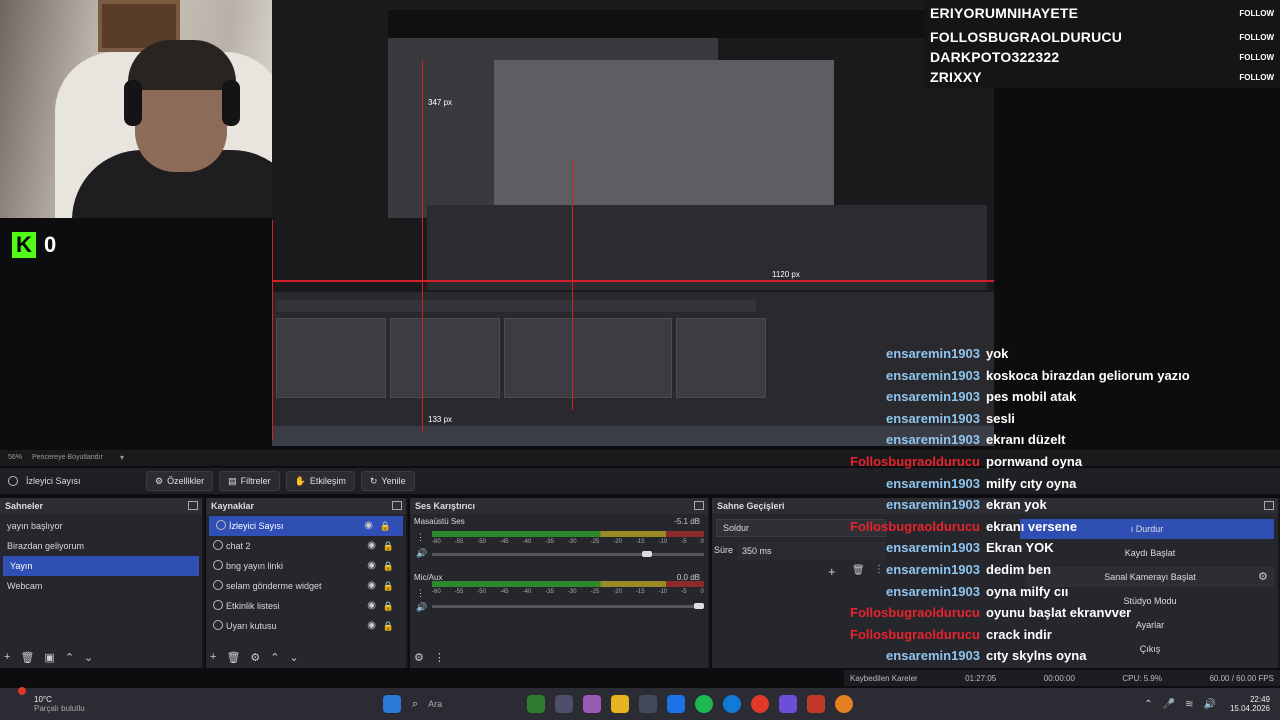  I want to click on source-item: Etkinlik listesi ◉ 🔒, so click(306, 606).